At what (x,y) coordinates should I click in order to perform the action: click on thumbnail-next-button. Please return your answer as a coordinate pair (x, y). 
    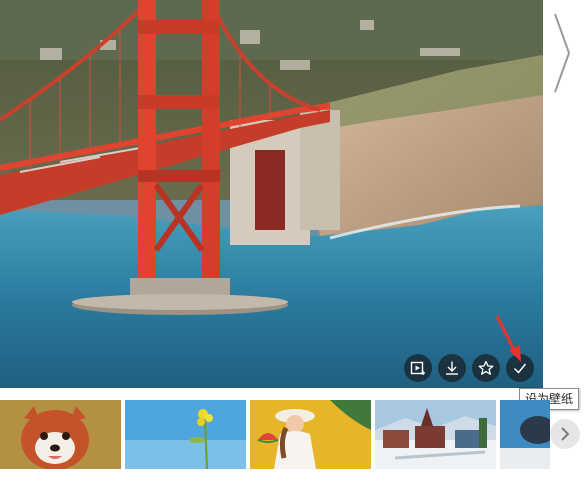
    Looking at the image, I should click on (565, 434).